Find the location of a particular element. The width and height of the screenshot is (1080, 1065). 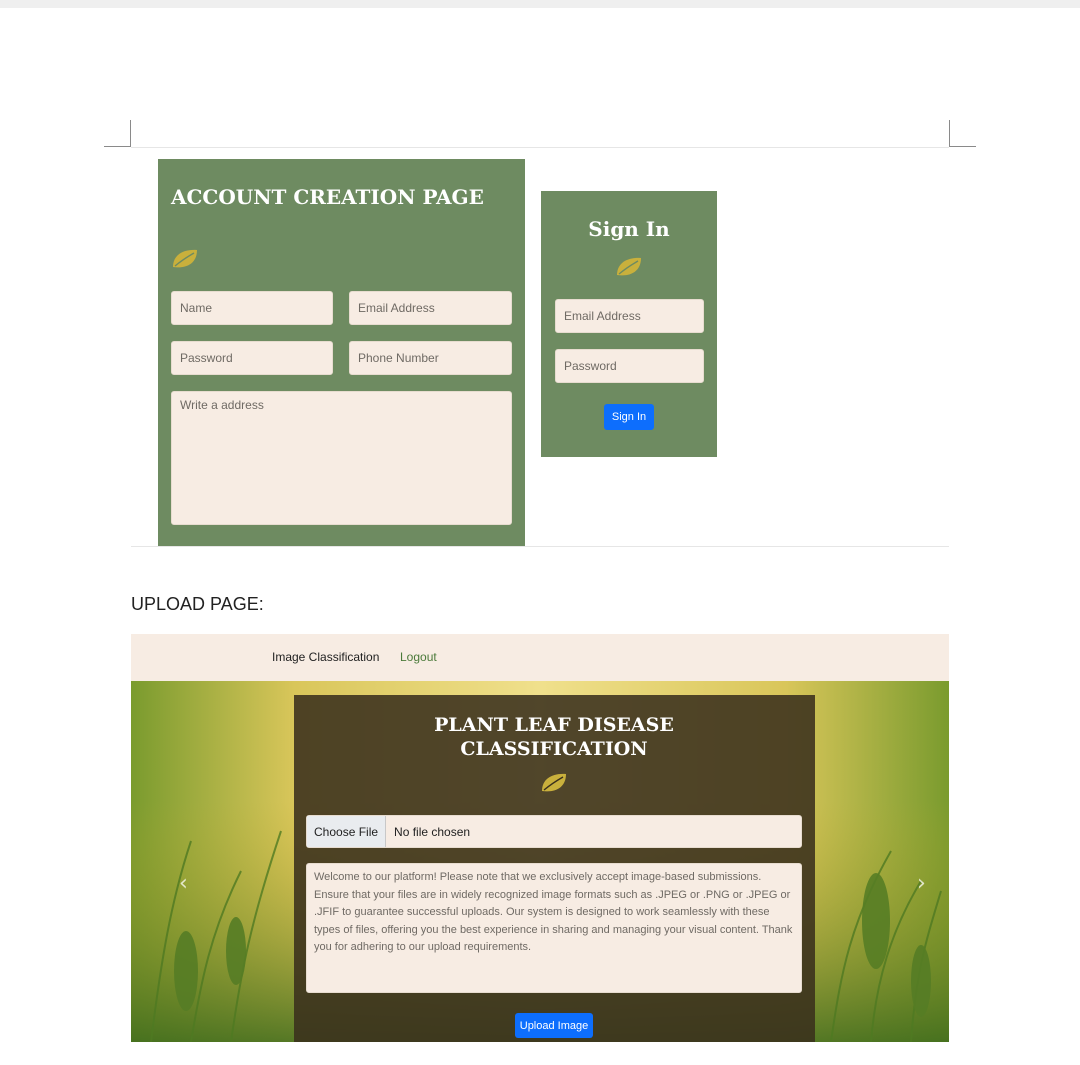

page-corner-mark-right is located at coordinates (962, 133).